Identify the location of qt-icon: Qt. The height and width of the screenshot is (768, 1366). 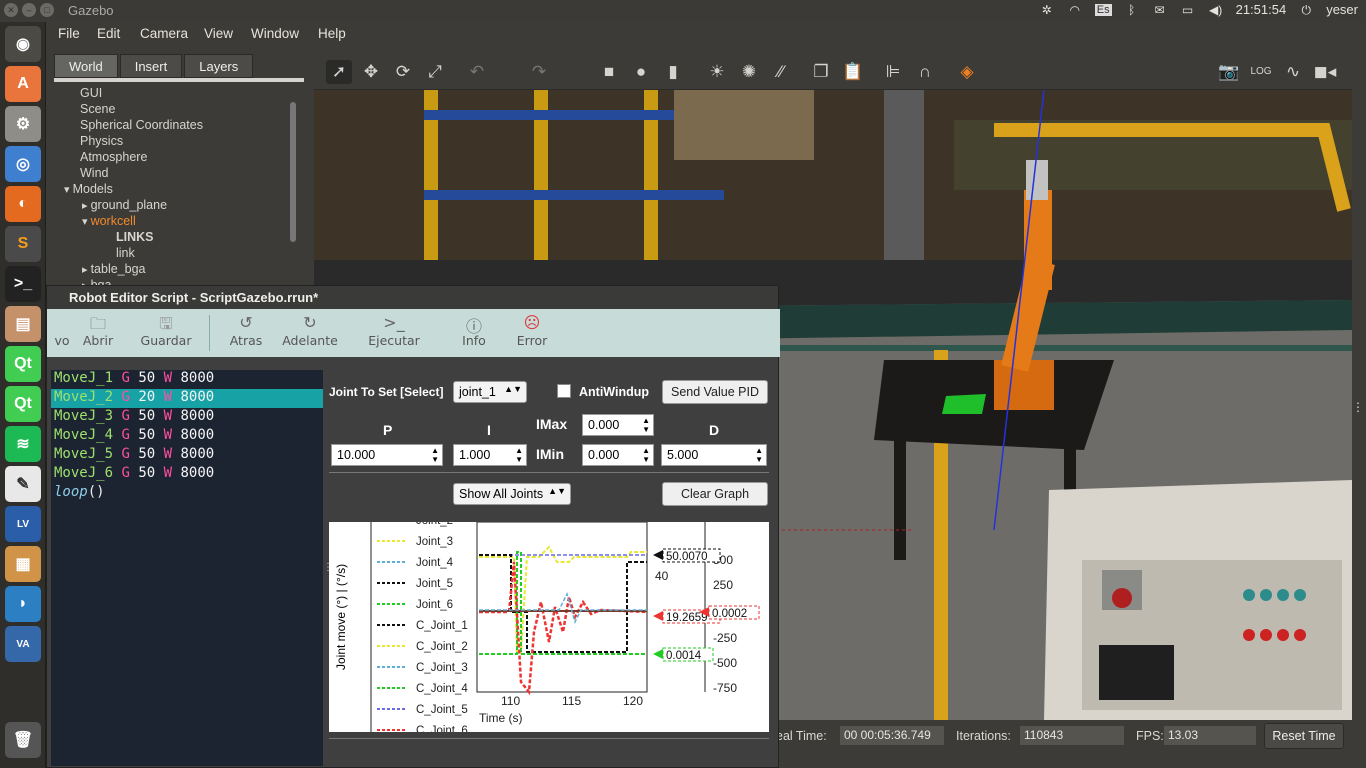
(23, 364).